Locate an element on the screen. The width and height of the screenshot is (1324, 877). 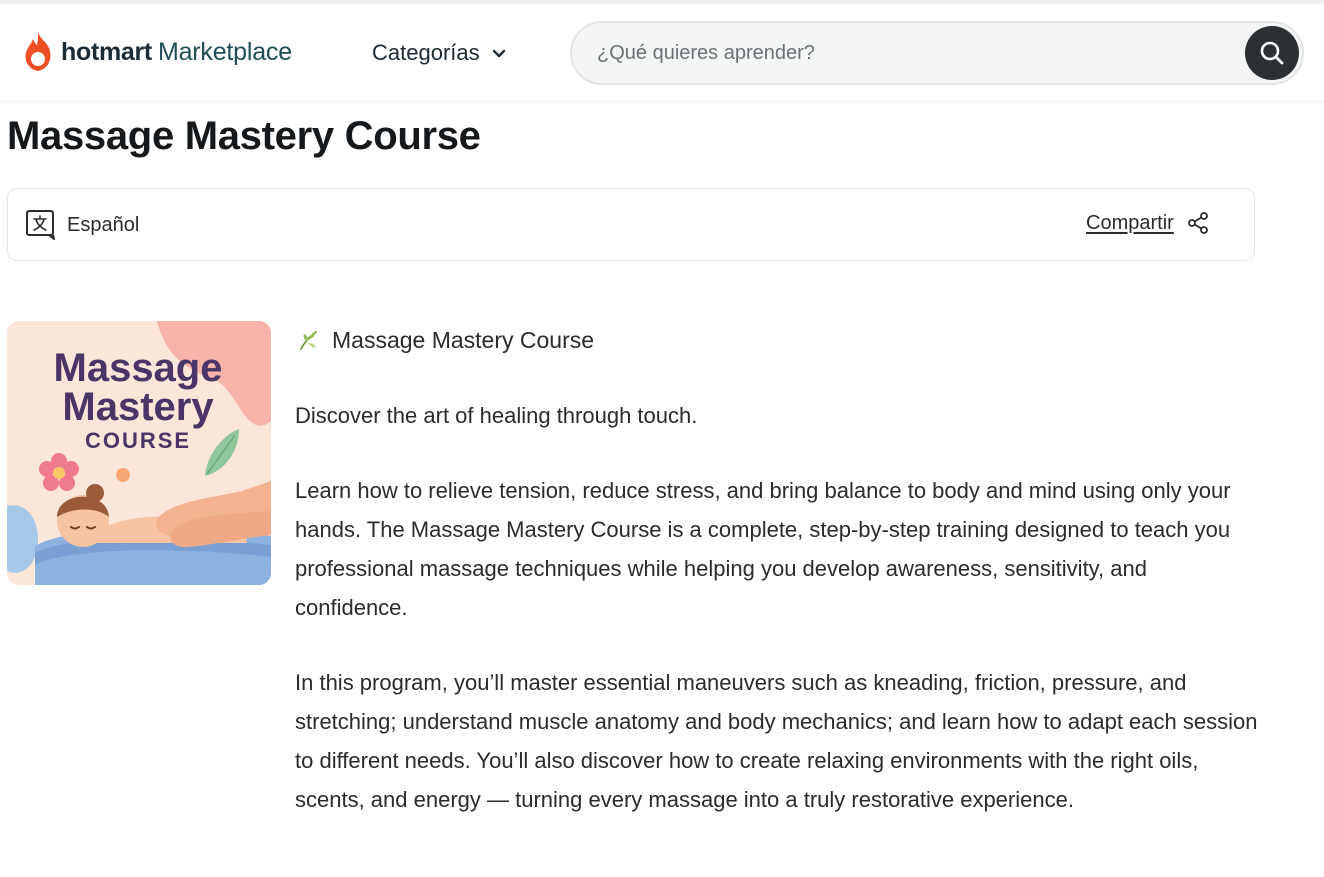
course-cover-illustration: Massage Mastery COURSE is located at coordinates (139, 453).